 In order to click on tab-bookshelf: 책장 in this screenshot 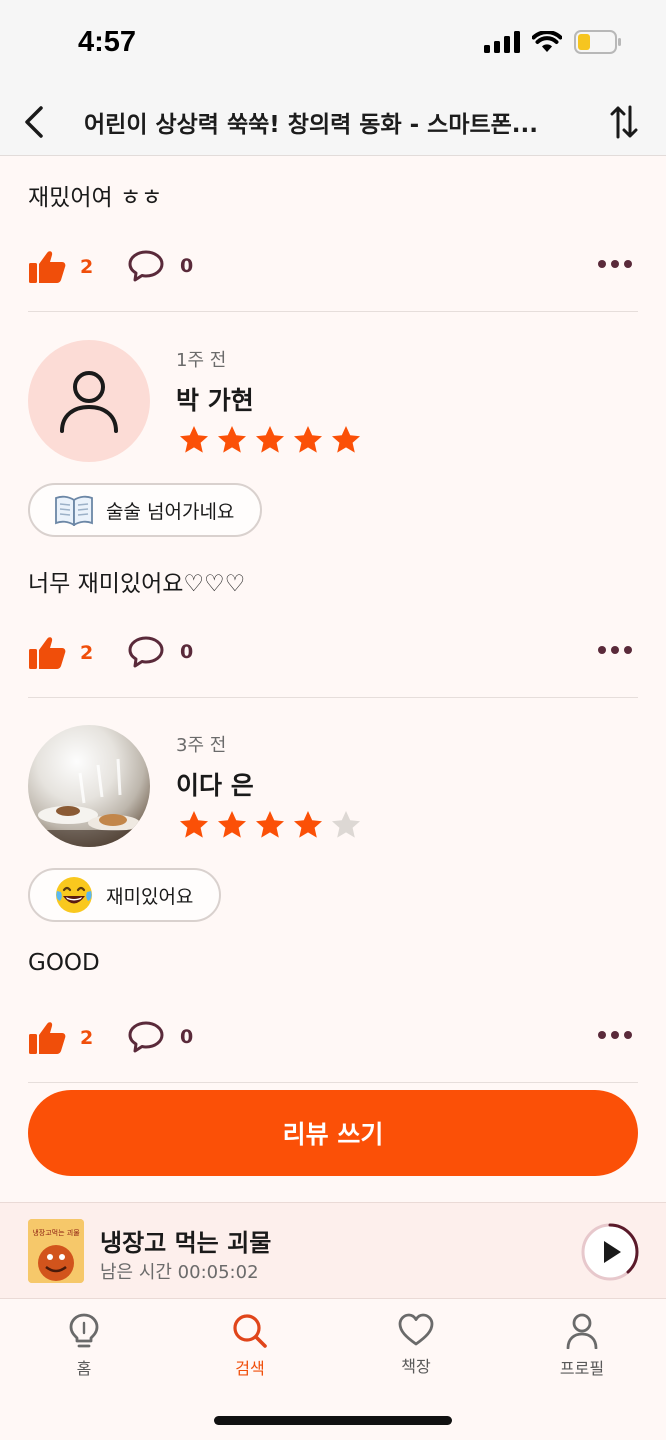, I will do `click(416, 1345)`.